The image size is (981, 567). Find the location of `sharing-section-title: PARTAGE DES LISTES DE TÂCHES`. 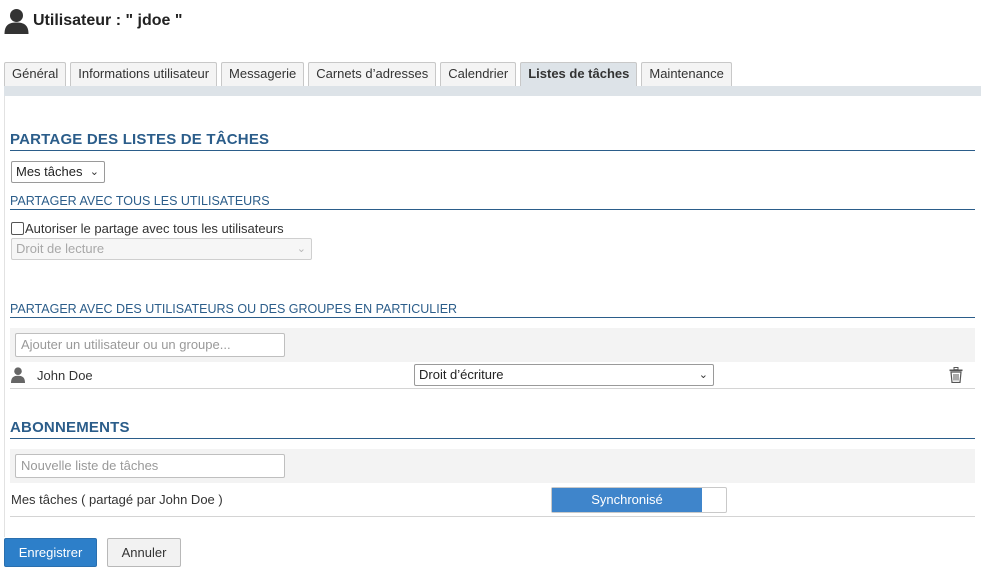

sharing-section-title: PARTAGE DES LISTES DE TÂCHES is located at coordinates (140, 139).